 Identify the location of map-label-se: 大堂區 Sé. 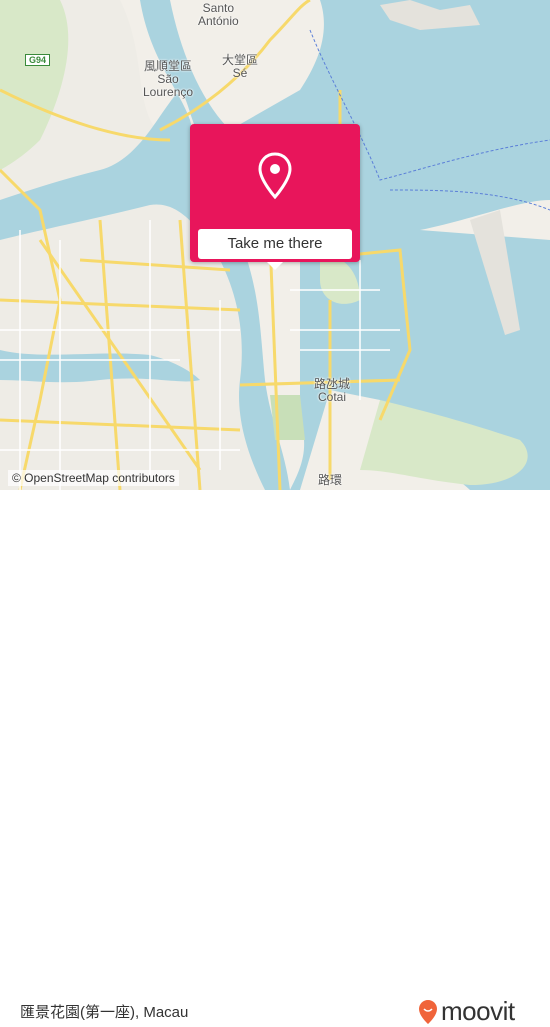
(240, 66).